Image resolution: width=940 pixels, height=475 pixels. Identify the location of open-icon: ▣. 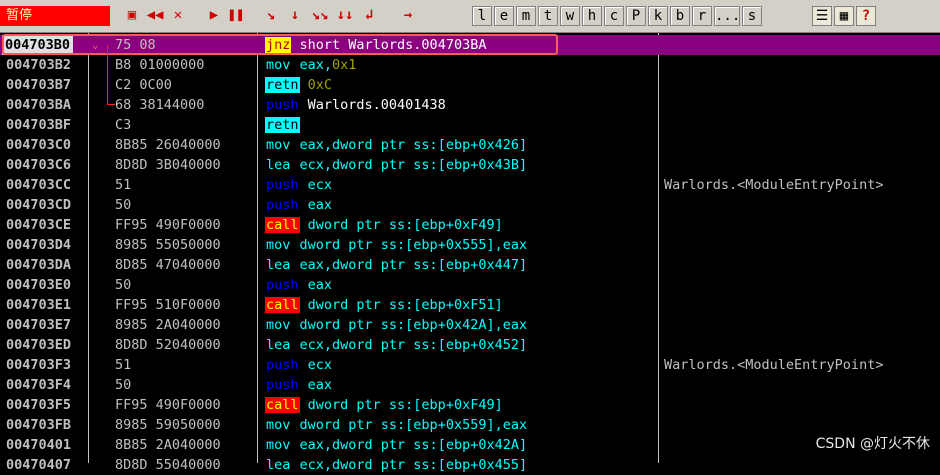
(132, 16).